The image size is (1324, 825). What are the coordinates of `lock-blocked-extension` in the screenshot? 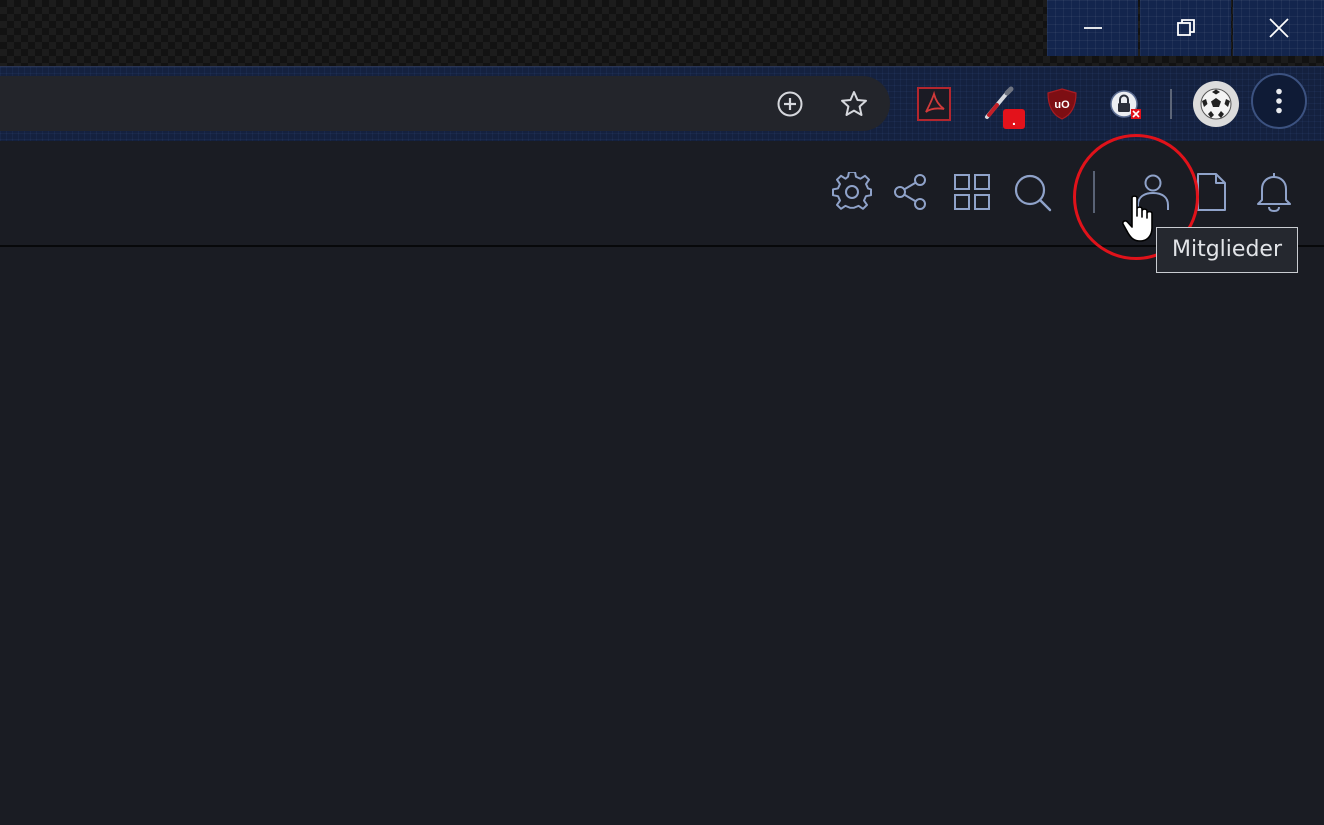 It's located at (1125, 104).